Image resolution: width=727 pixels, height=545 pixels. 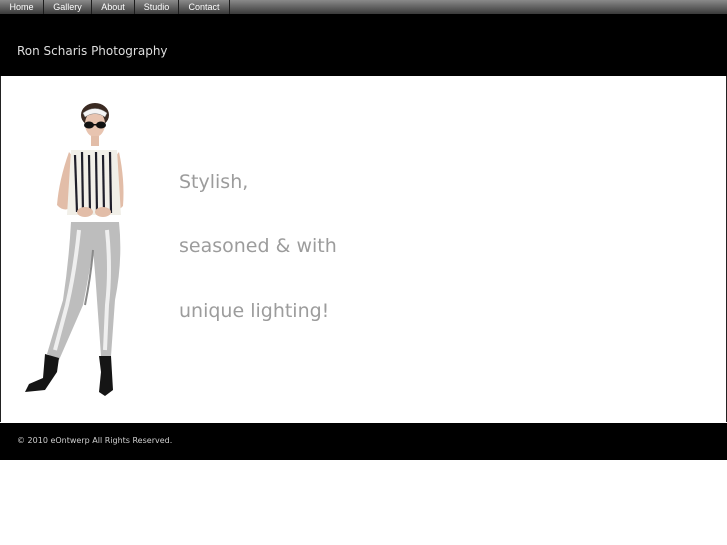 I want to click on site-title: Ron Scharis Photography, so click(x=92, y=51).